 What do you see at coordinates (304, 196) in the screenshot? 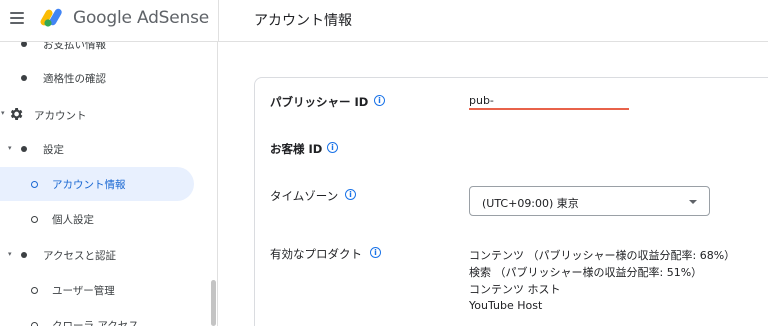
I see `timezone-label: タイムゾーン` at bounding box center [304, 196].